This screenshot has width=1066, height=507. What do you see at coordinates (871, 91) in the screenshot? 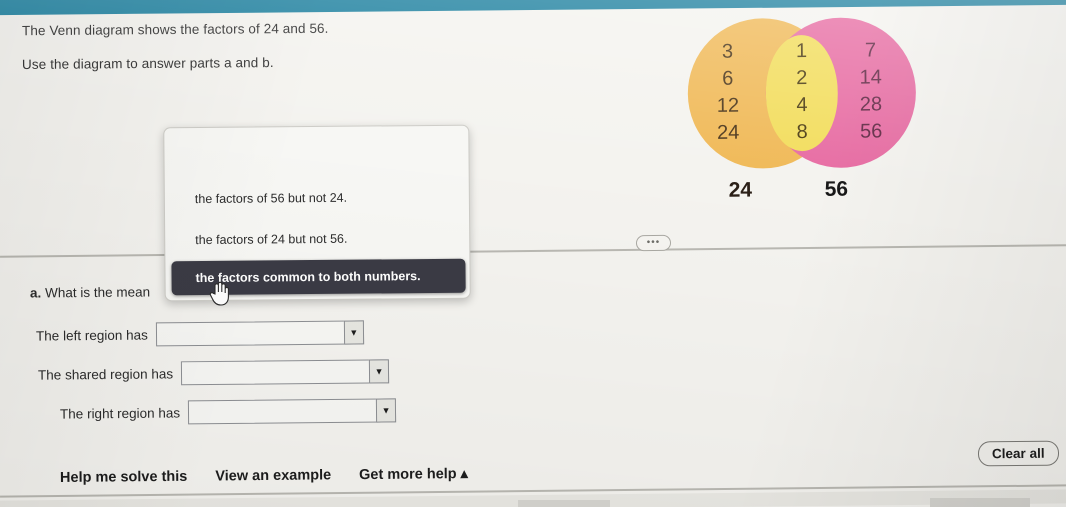
I see `venn-right-only-values: 7 14 28 56` at bounding box center [871, 91].